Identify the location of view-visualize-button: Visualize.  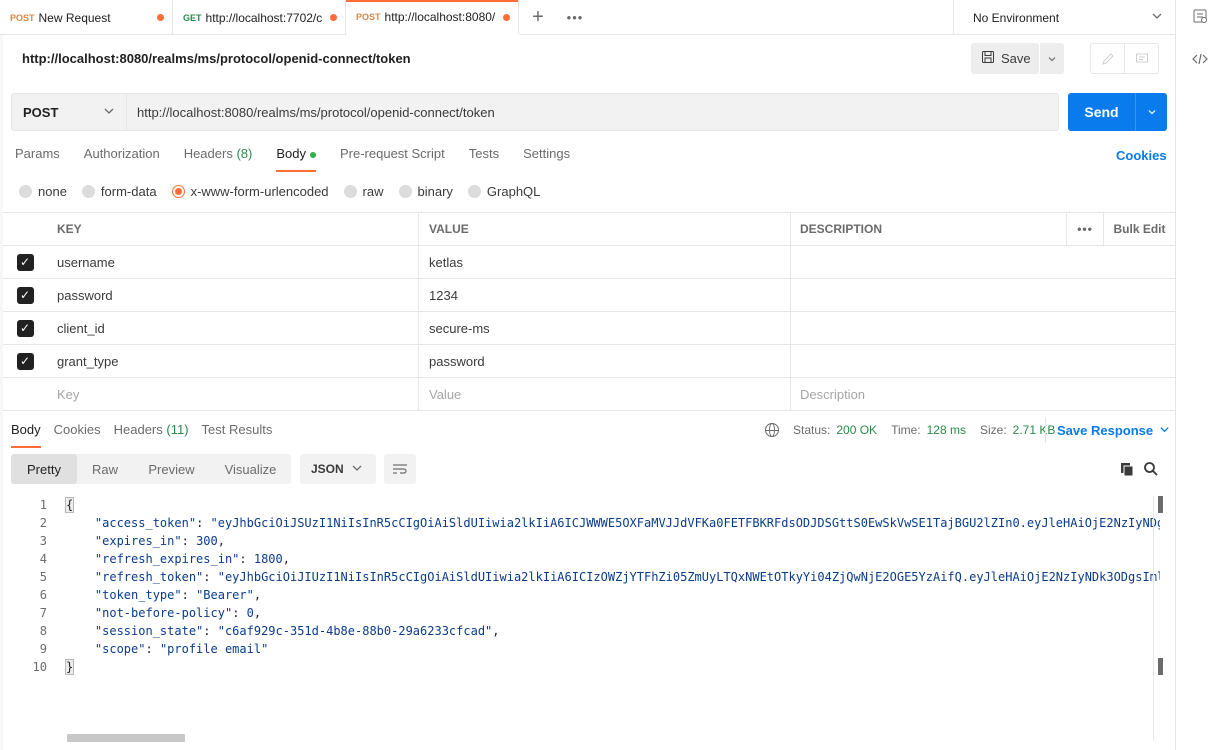
(250, 469).